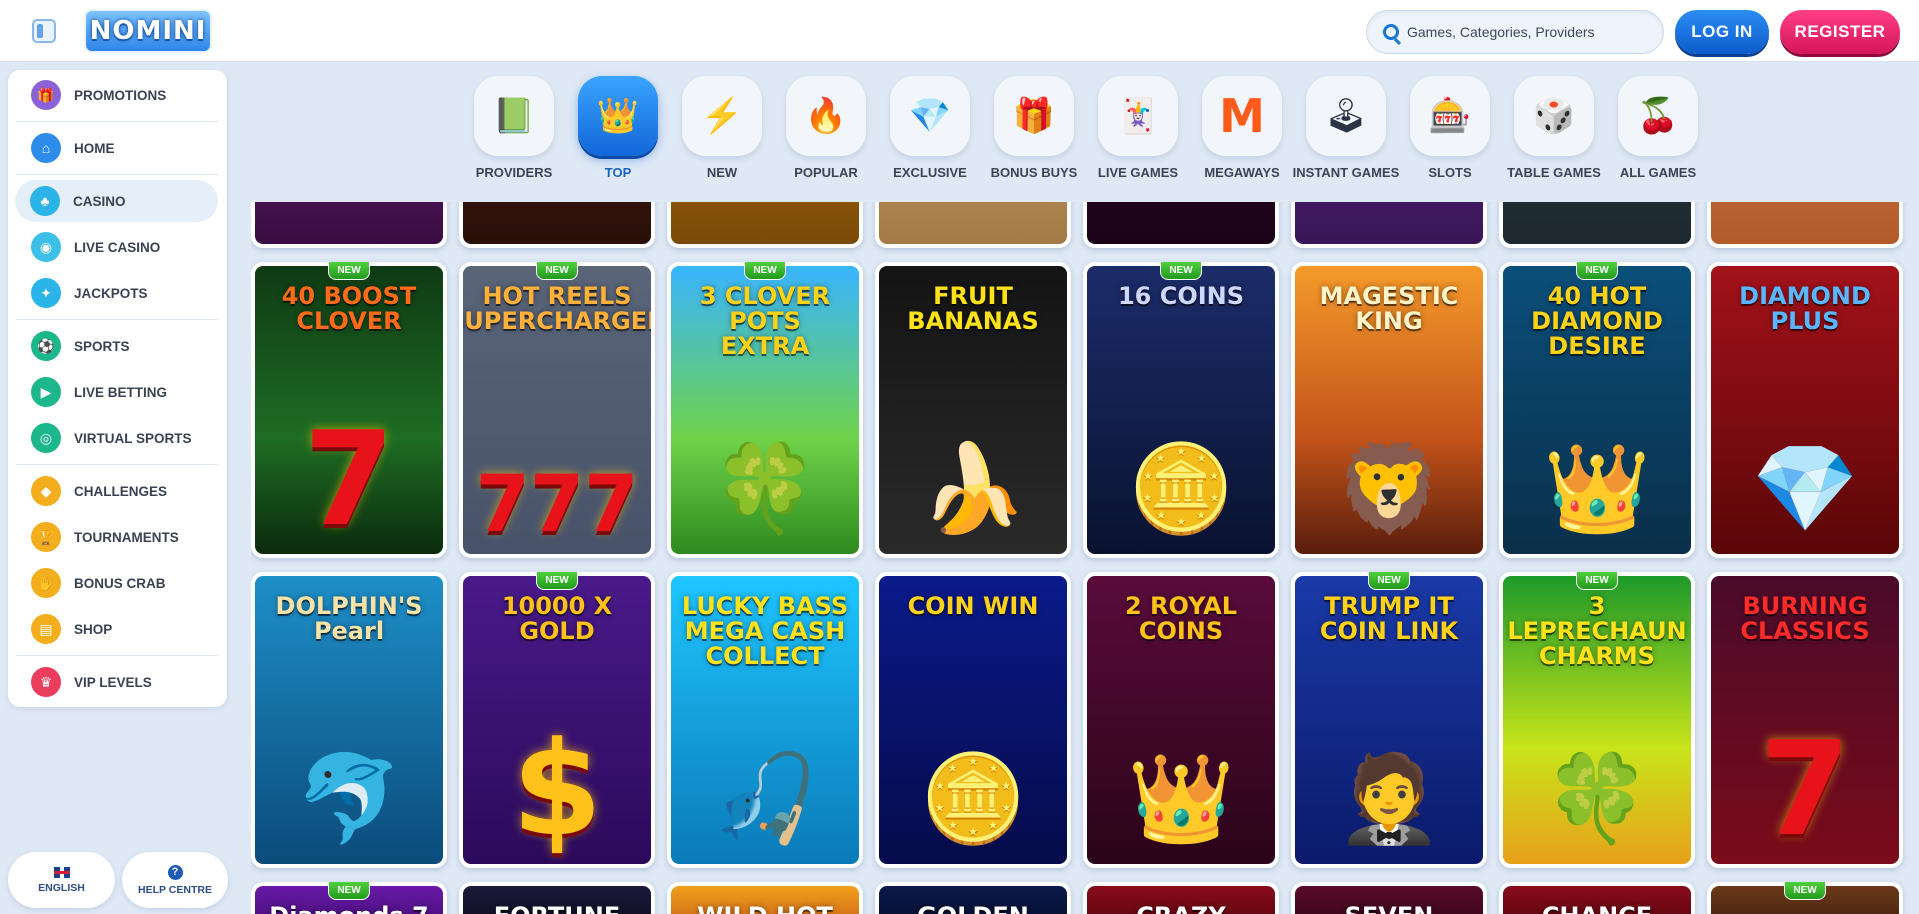 This screenshot has height=914, width=1919. I want to click on live-casino-icon: ◉, so click(46, 247).